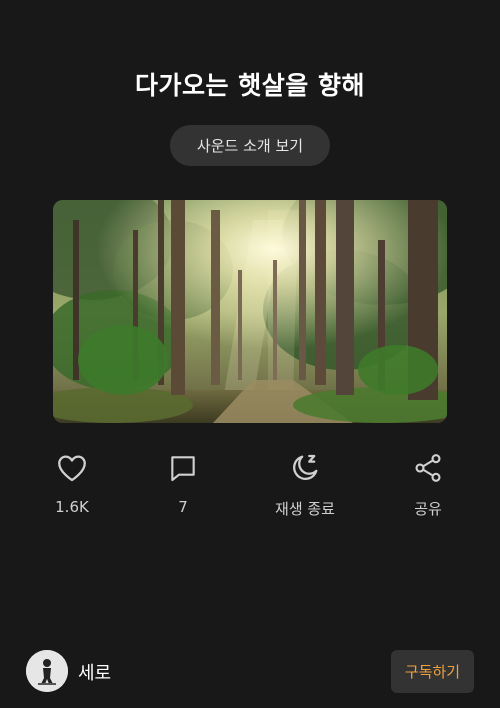 Image resolution: width=500 pixels, height=708 pixels. Describe the element at coordinates (428, 468) in the screenshot. I see `share-icon` at that location.